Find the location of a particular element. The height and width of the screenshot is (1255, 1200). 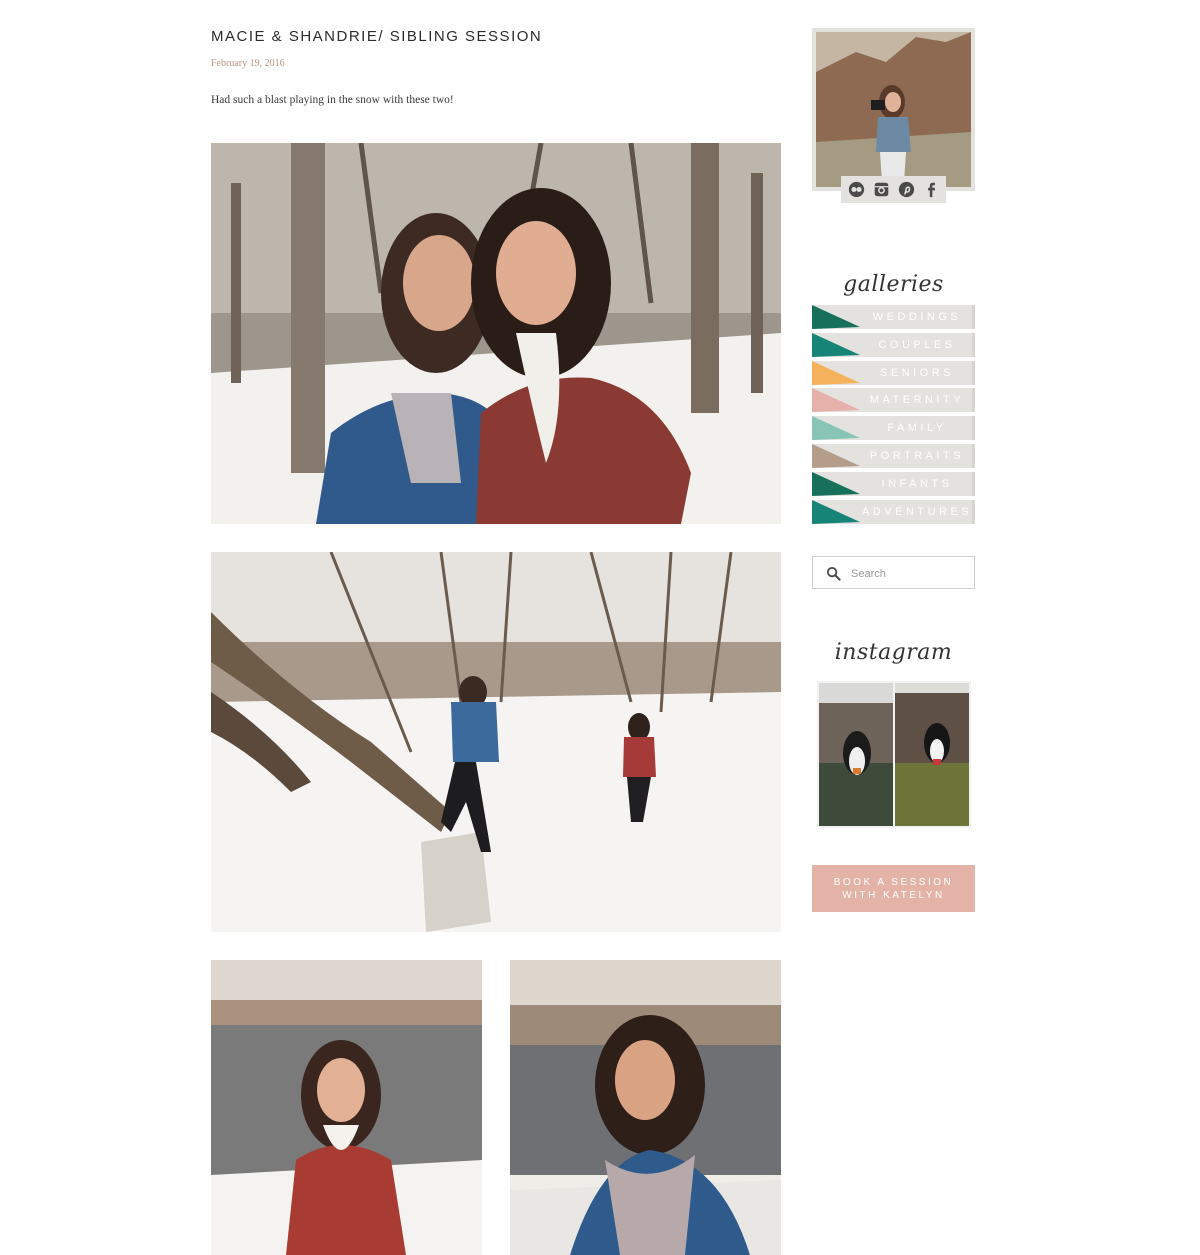

search-icon is located at coordinates (833, 573).